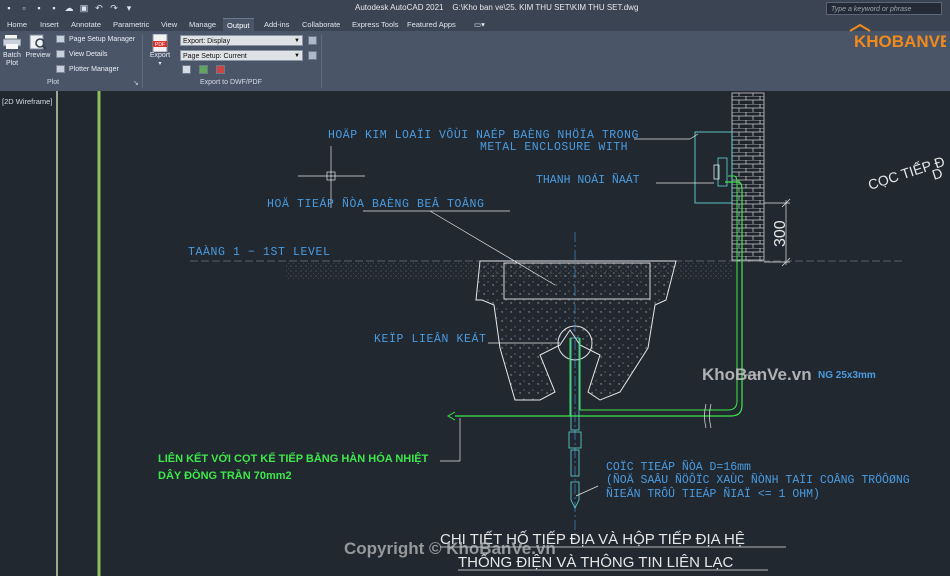  What do you see at coordinates (215, 56) in the screenshot?
I see `page-setup-value: Page Setup: Current` at bounding box center [215, 56].